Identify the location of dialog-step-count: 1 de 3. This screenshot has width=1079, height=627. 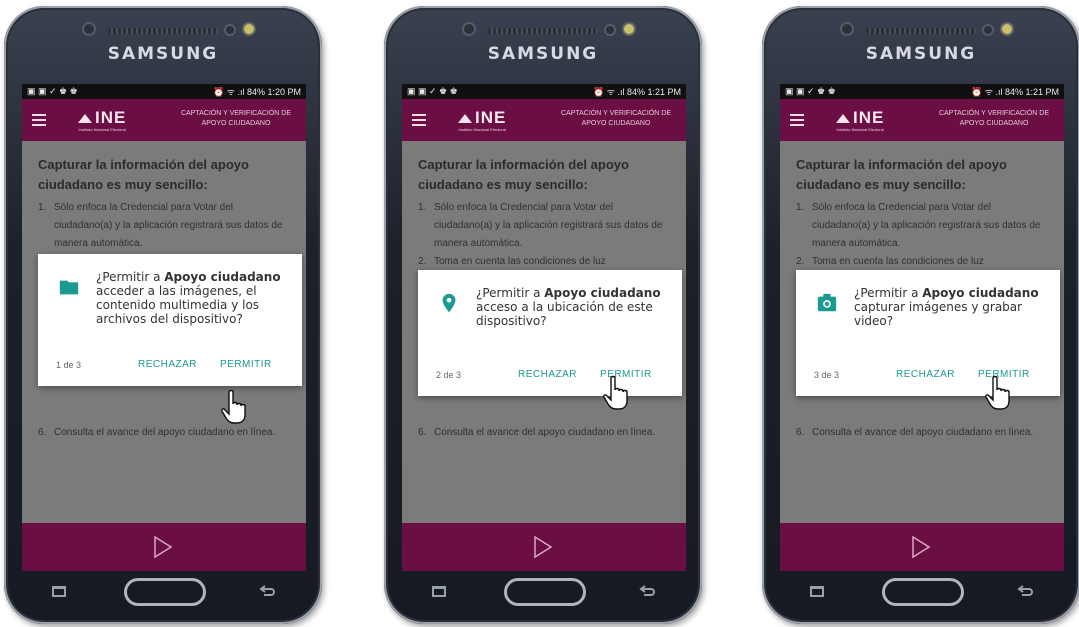
(69, 365).